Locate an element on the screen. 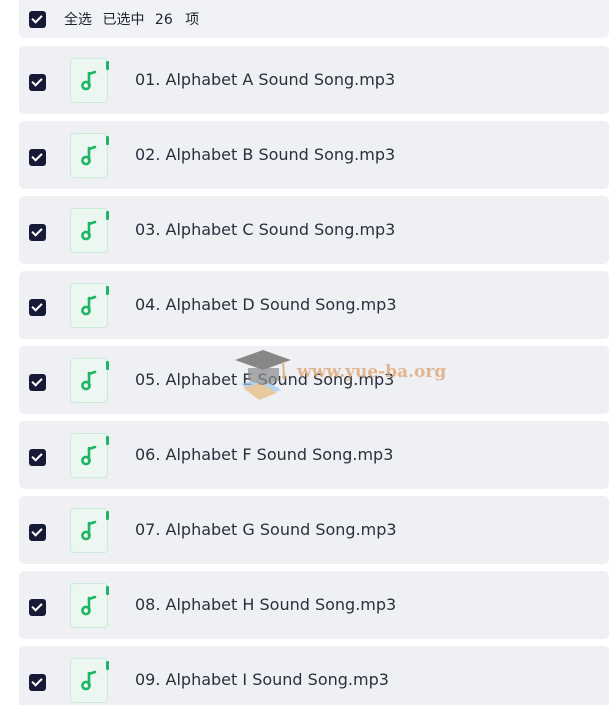 This screenshot has height=705, width=609. file-row: 01. Alphabet A Sound Song.mp3 is located at coordinates (314, 80).